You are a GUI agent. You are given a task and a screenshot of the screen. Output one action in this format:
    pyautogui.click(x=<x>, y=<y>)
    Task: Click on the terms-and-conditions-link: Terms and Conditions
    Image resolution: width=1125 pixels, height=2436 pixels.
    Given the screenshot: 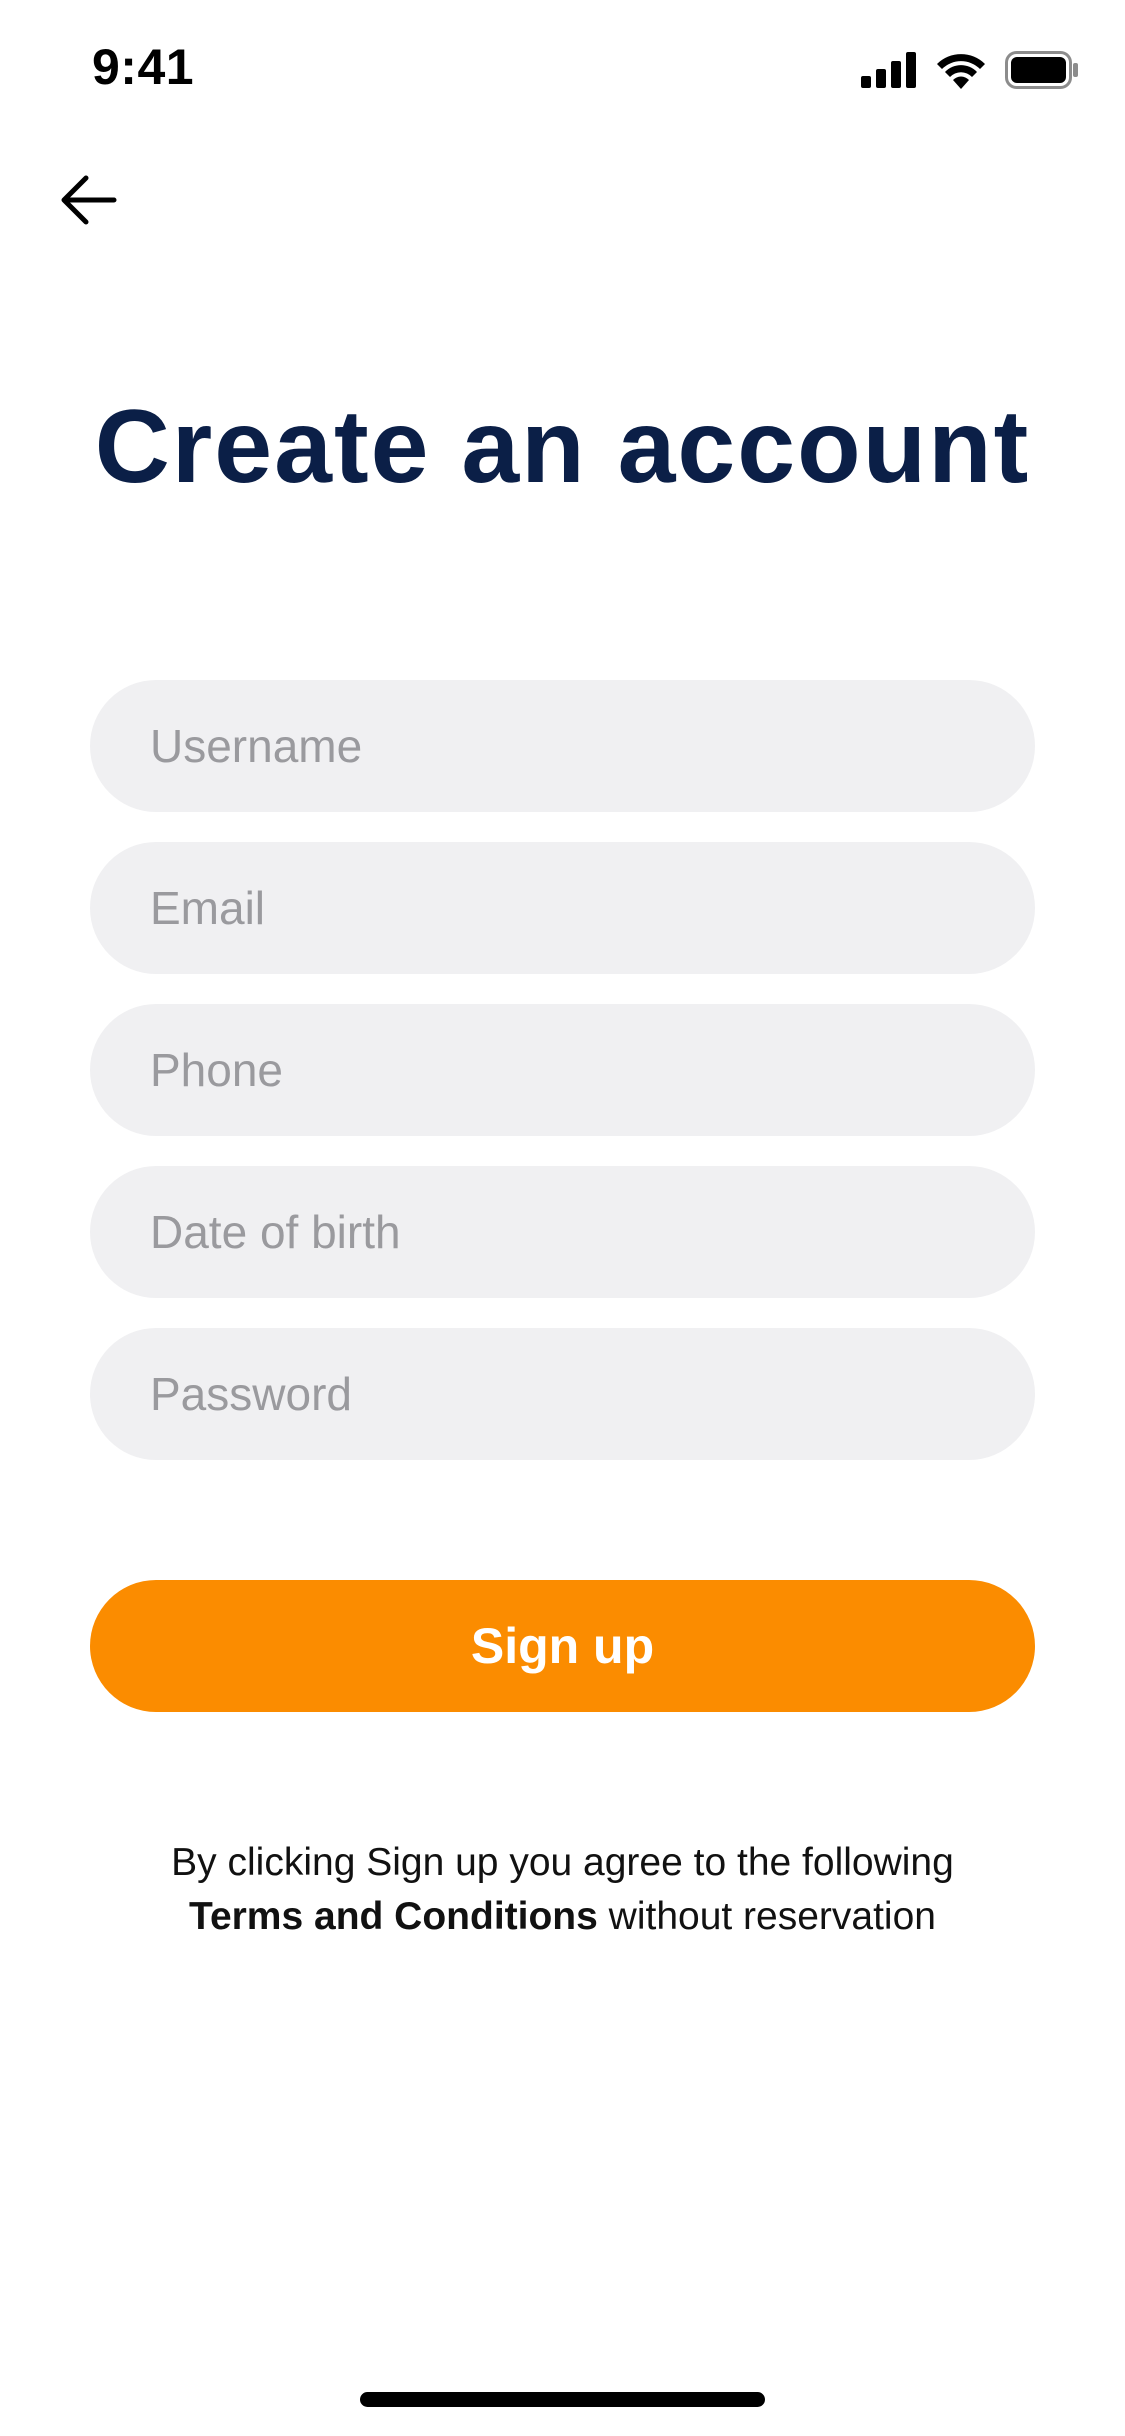 What is the action you would take?
    pyautogui.click(x=393, y=1916)
    